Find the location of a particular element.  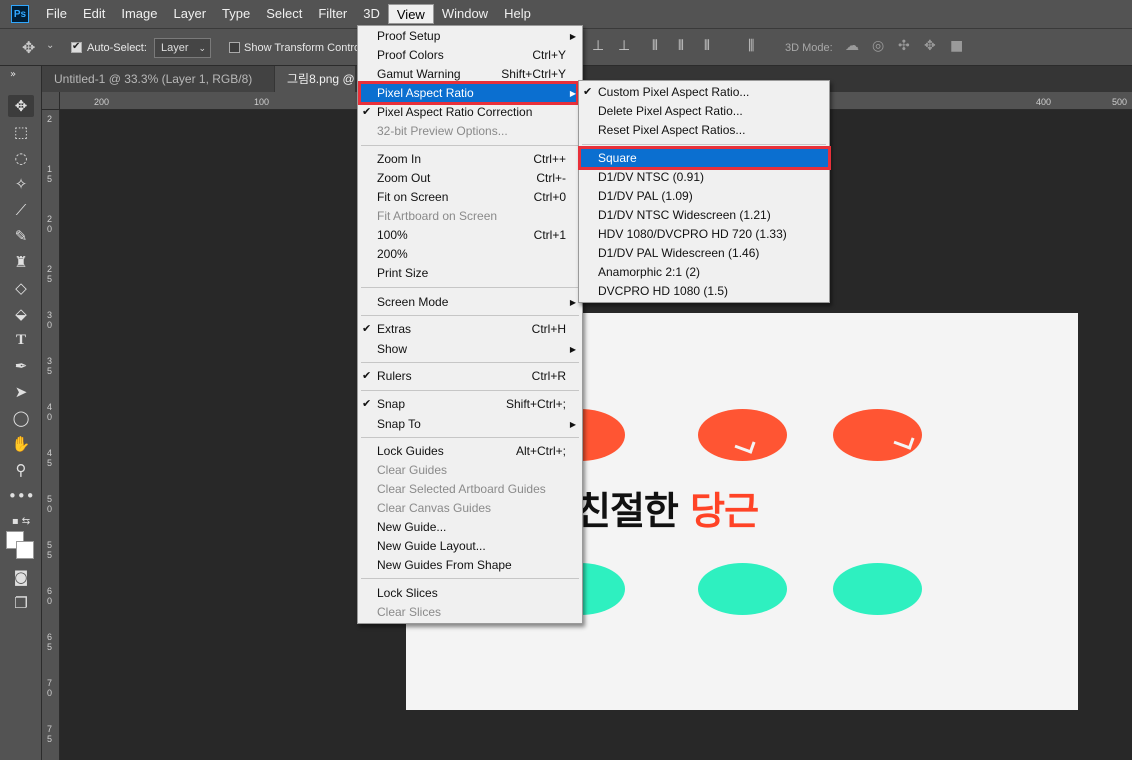

distribute-right-icon: ⫴ is located at coordinates (707, 46).